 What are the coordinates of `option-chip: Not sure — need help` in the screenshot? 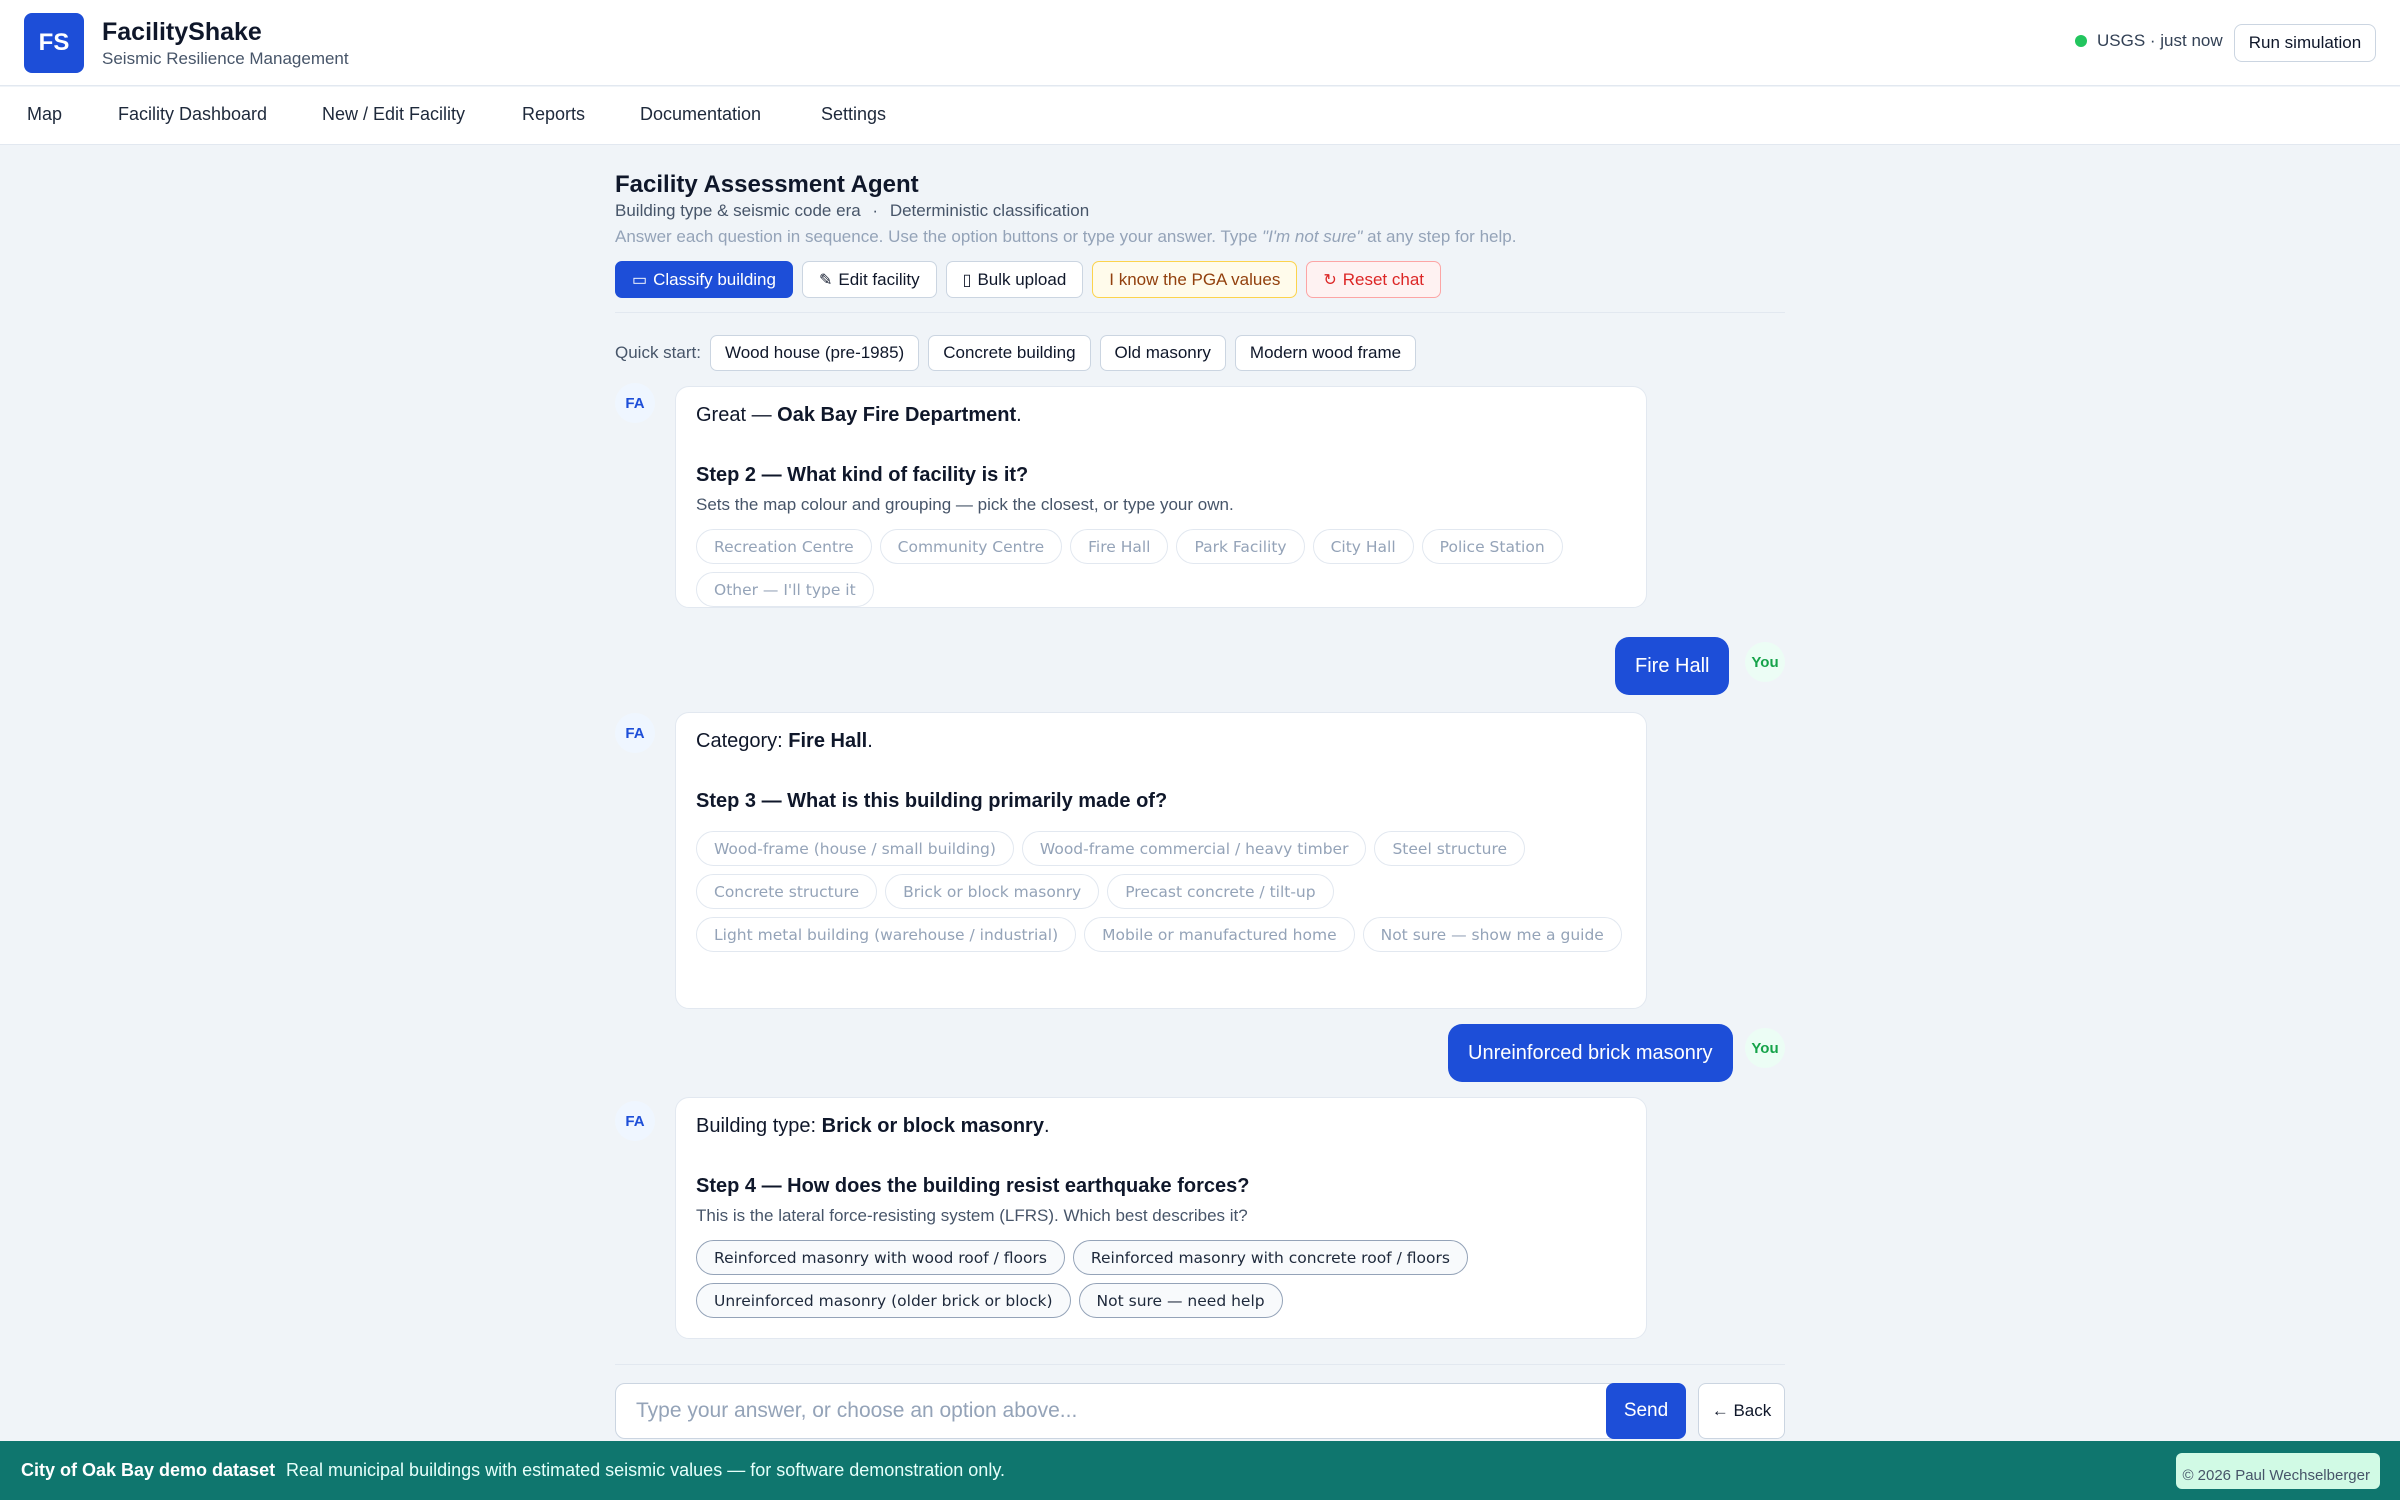 It's located at (1180, 1300).